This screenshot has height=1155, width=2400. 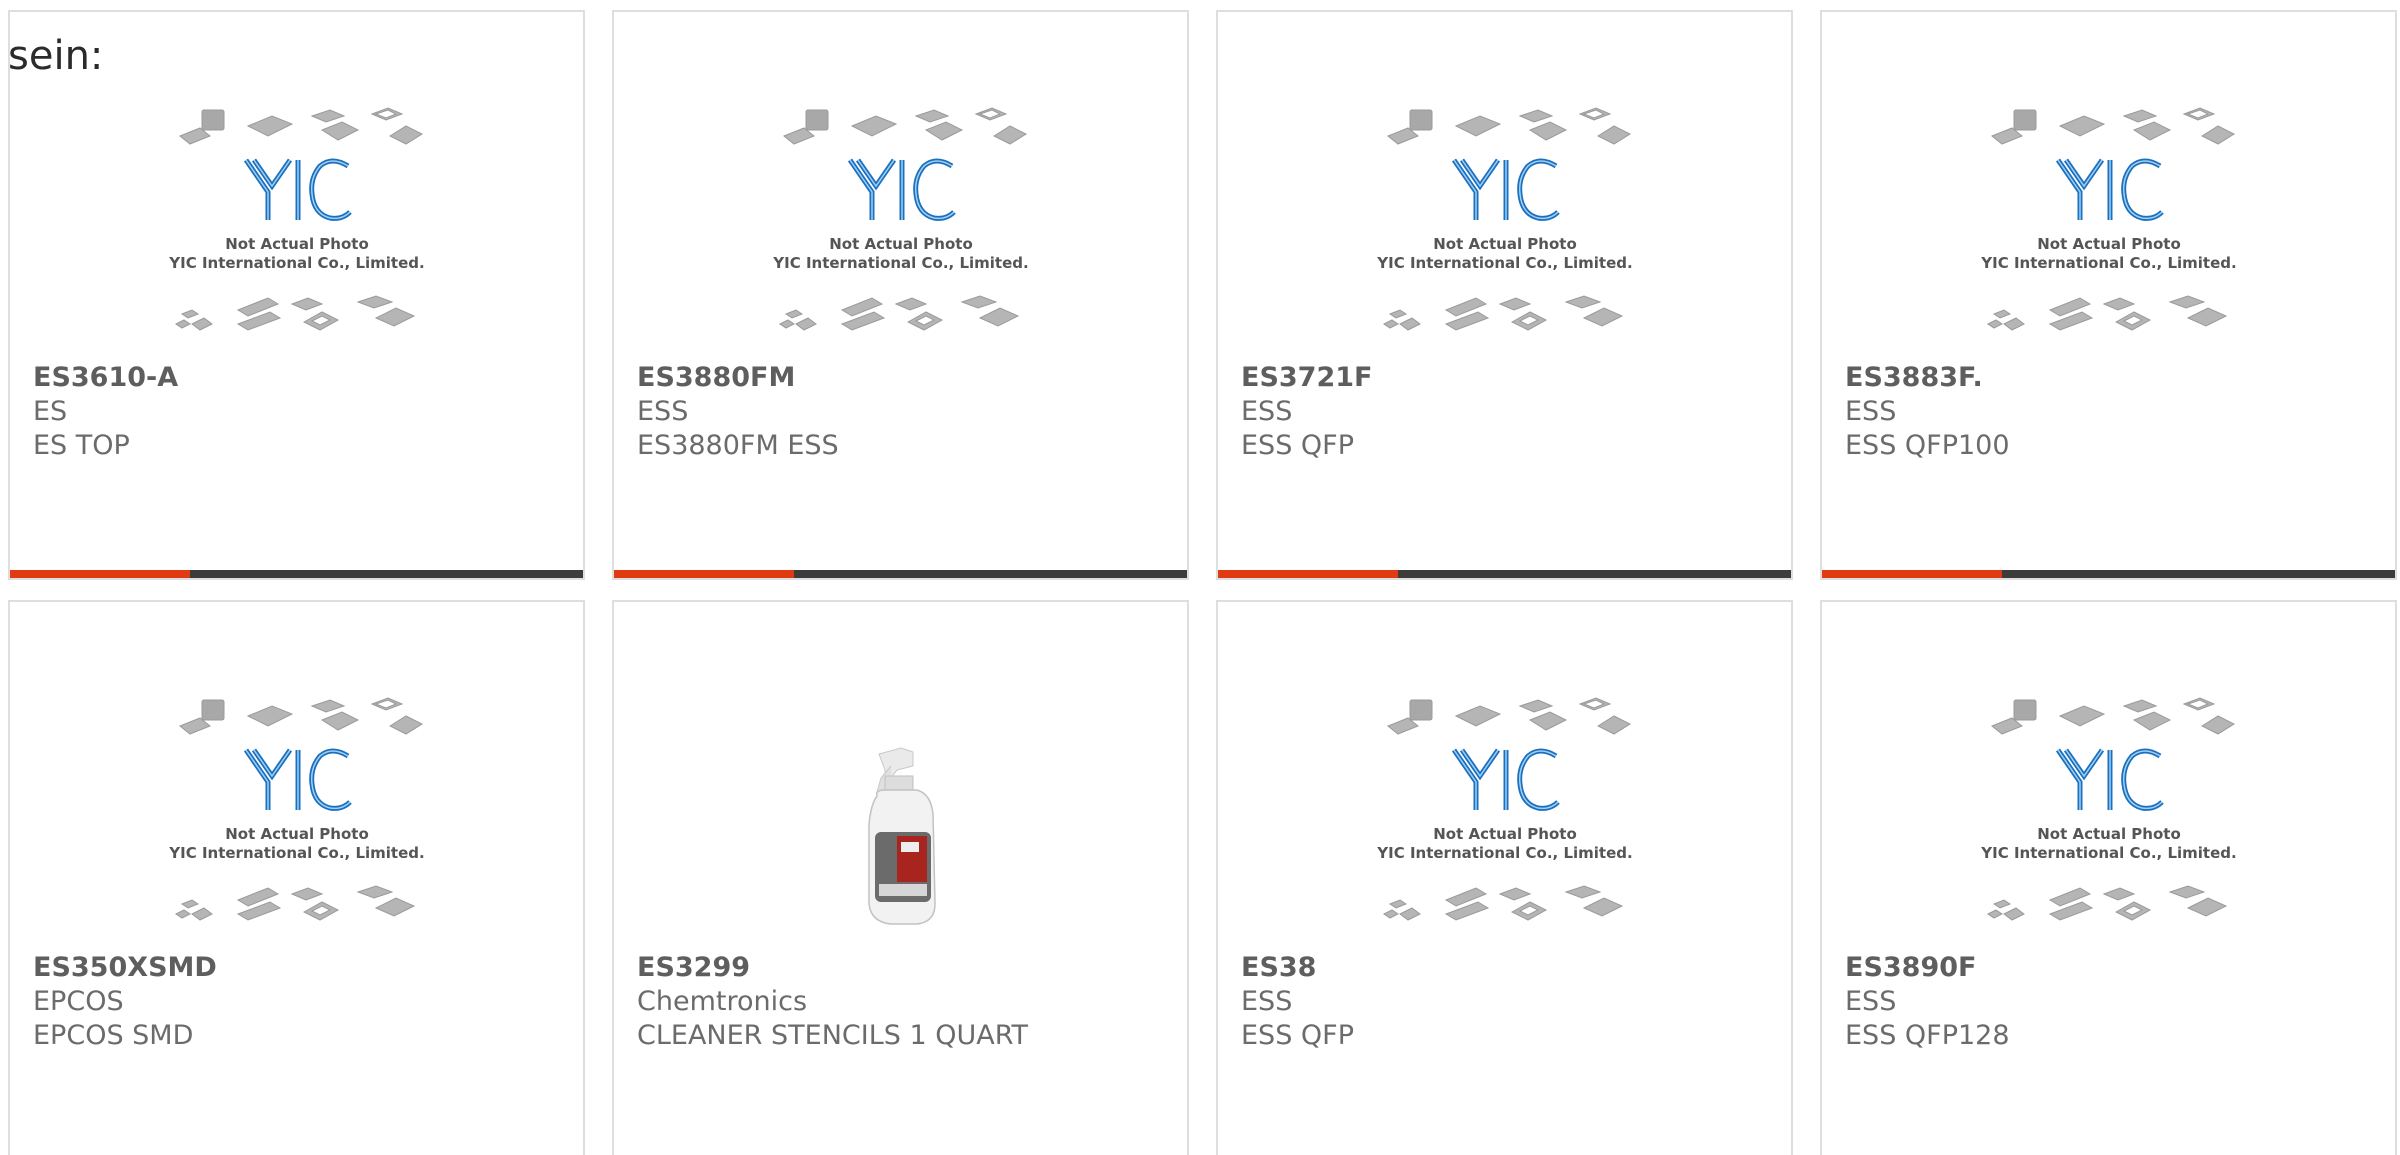 I want to click on product-part-number: ES3883F., so click(x=1927, y=378).